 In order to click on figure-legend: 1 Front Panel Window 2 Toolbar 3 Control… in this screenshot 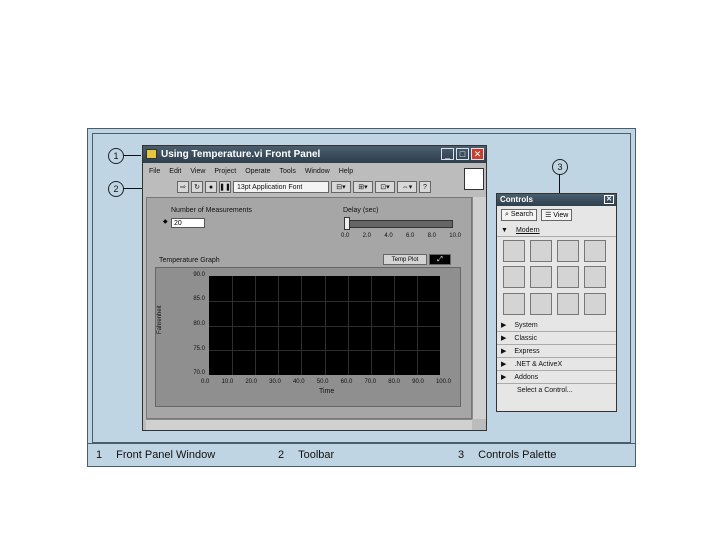, I will do `click(361, 454)`.